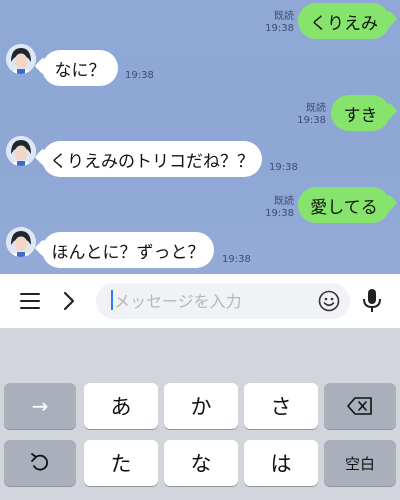 This screenshot has height=500, width=400. I want to click on backspace-key, so click(360, 406).